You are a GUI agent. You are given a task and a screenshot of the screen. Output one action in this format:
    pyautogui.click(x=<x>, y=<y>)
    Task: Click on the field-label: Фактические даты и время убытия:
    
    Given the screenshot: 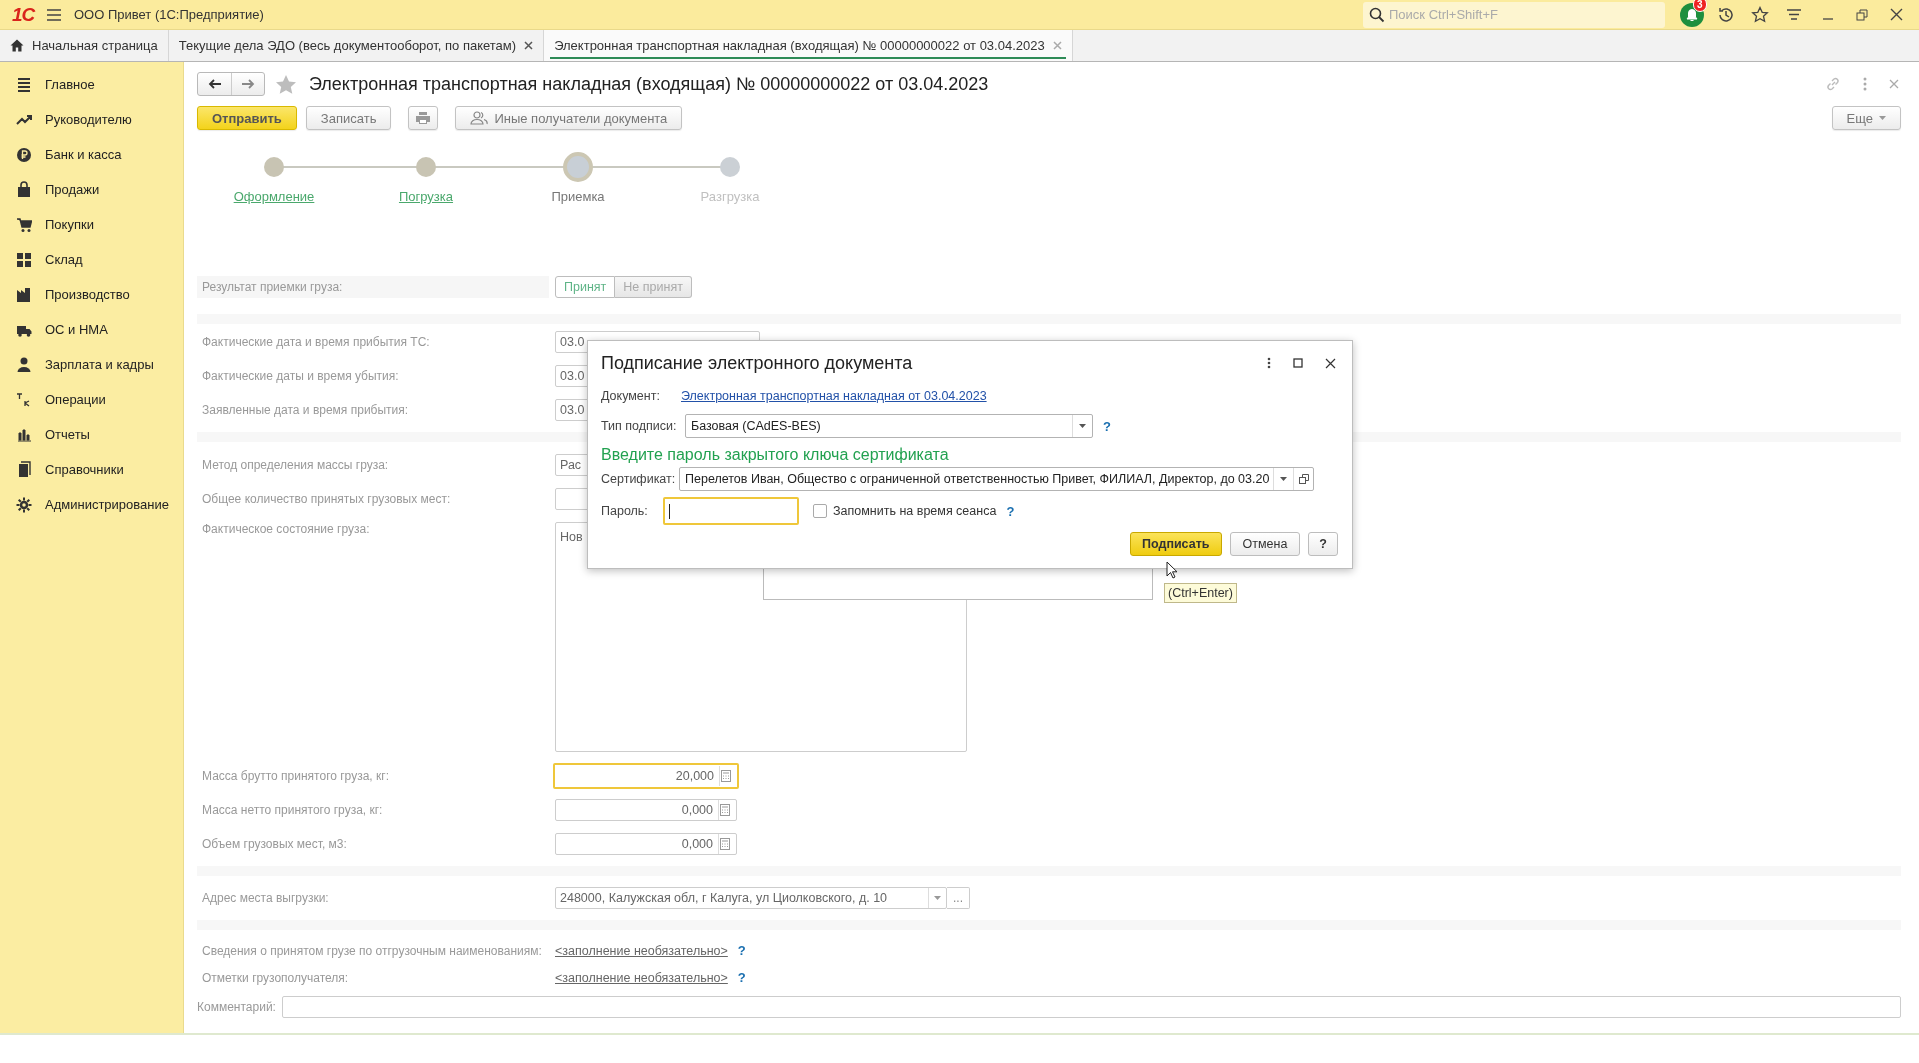 What is the action you would take?
    pyautogui.click(x=300, y=376)
    